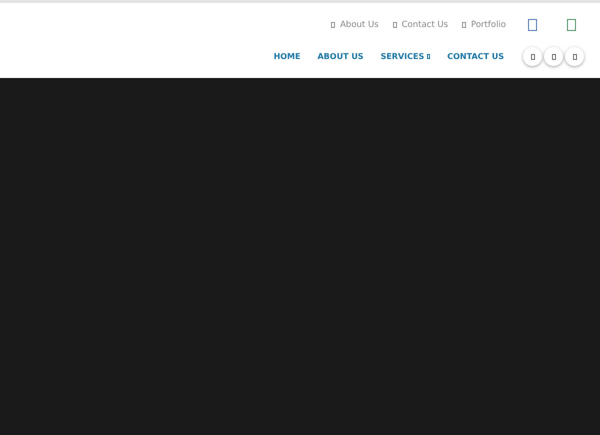  I want to click on nav-link: CONTACT US, so click(475, 56).